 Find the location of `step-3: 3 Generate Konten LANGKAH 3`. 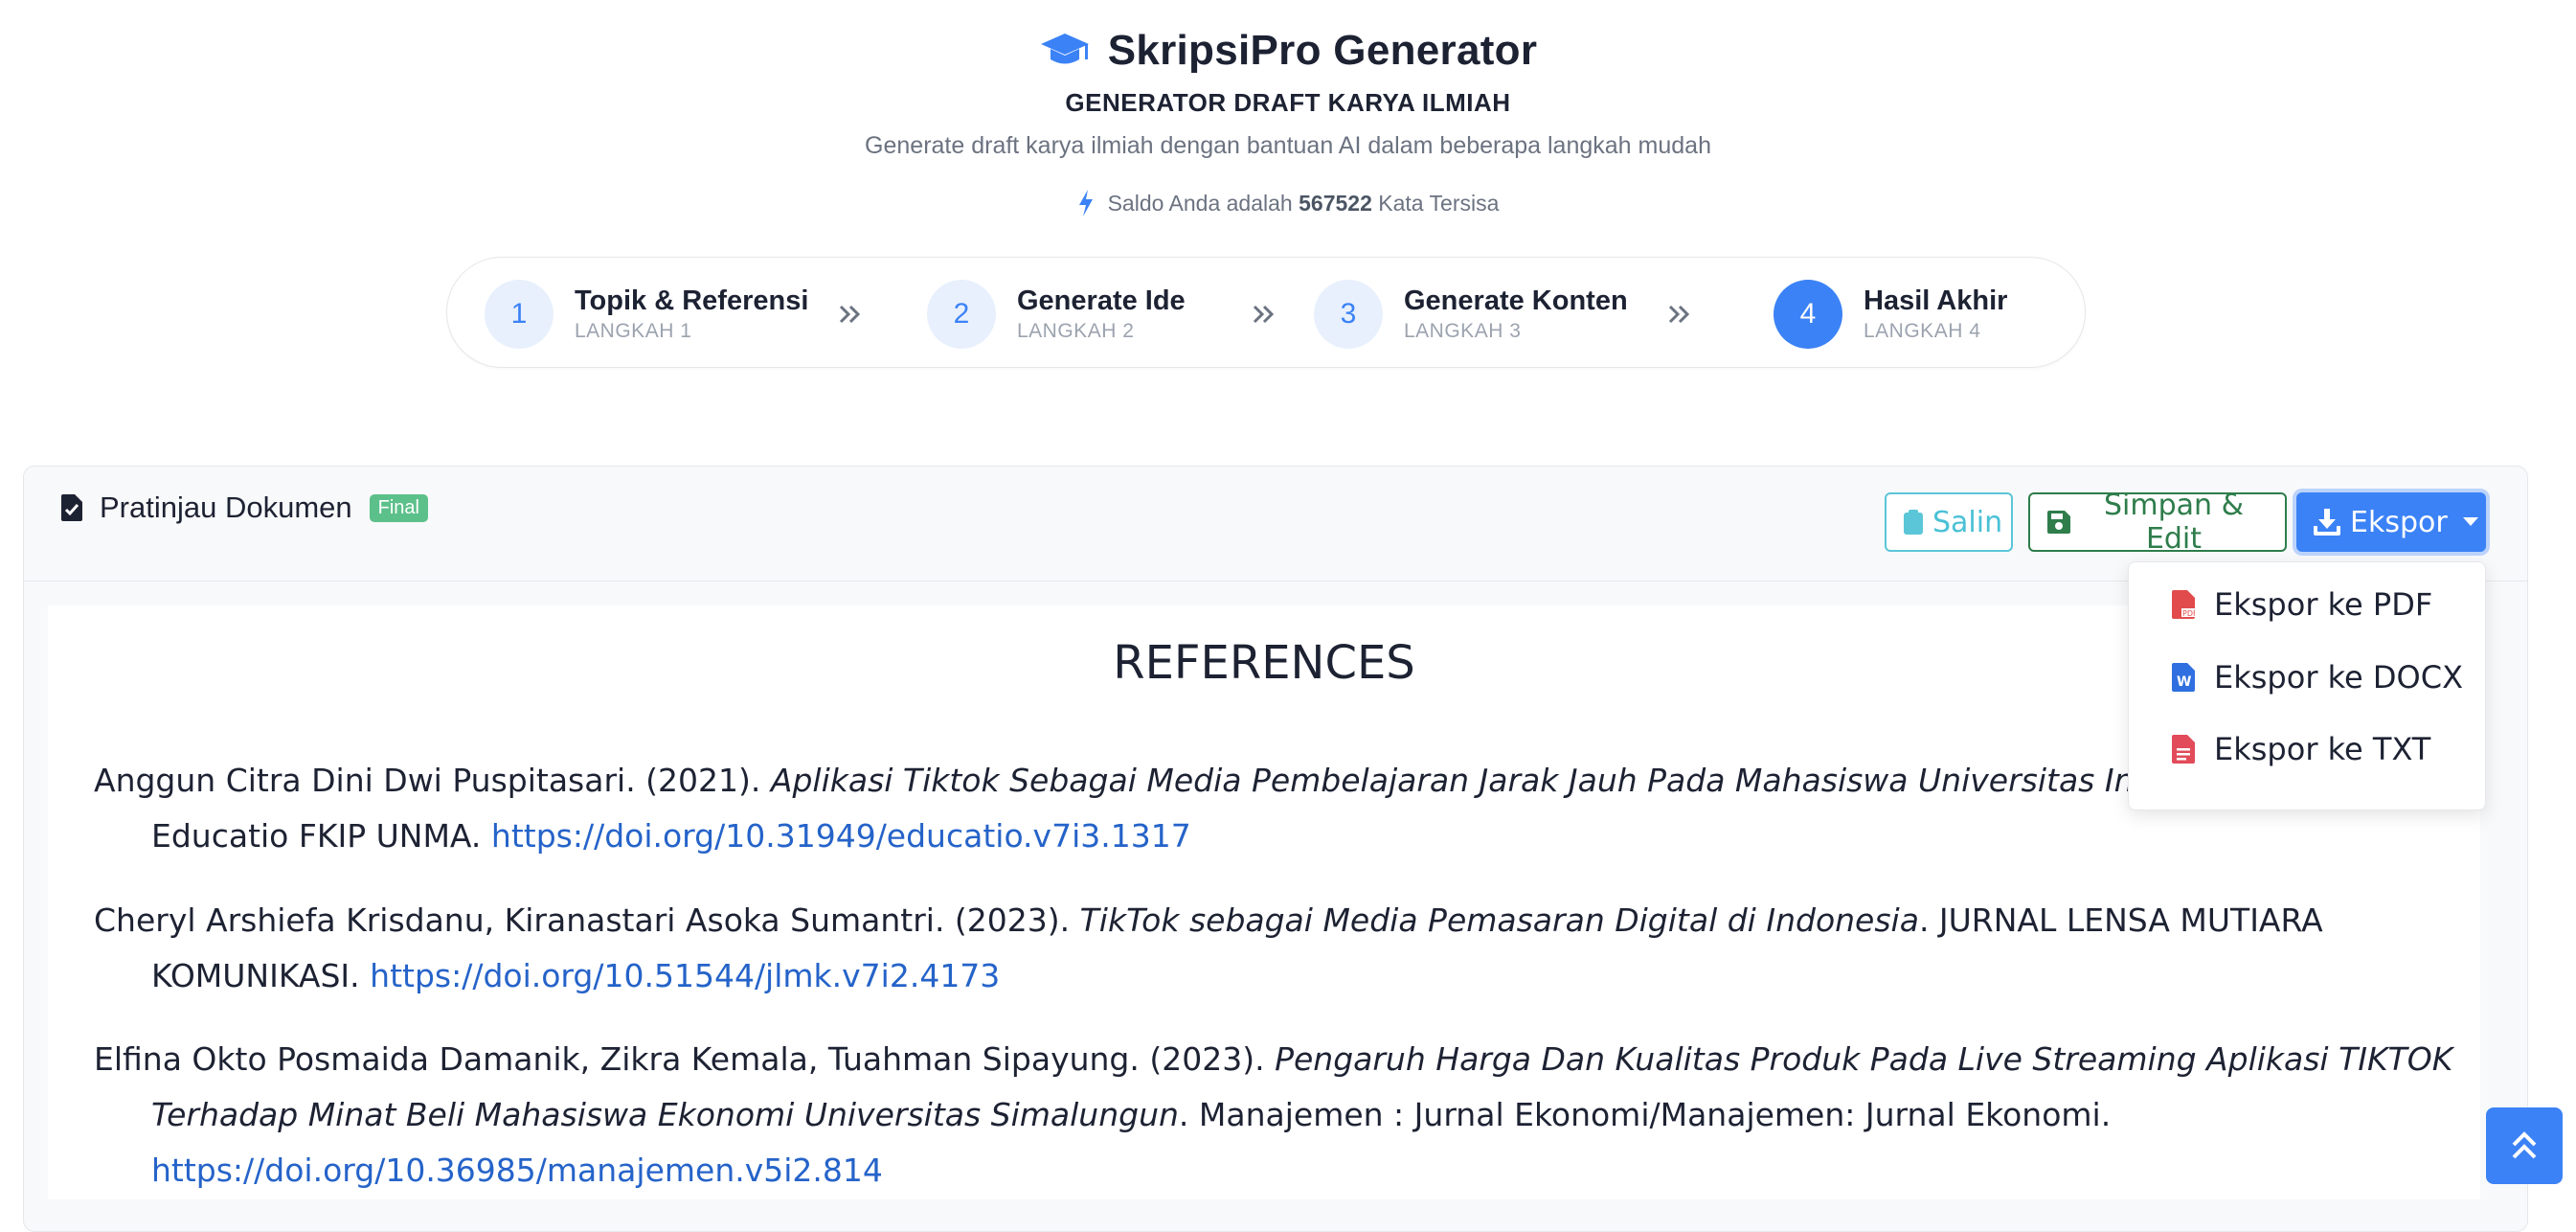

step-3: 3 Generate Konten LANGKAH 3 is located at coordinates (1471, 314).